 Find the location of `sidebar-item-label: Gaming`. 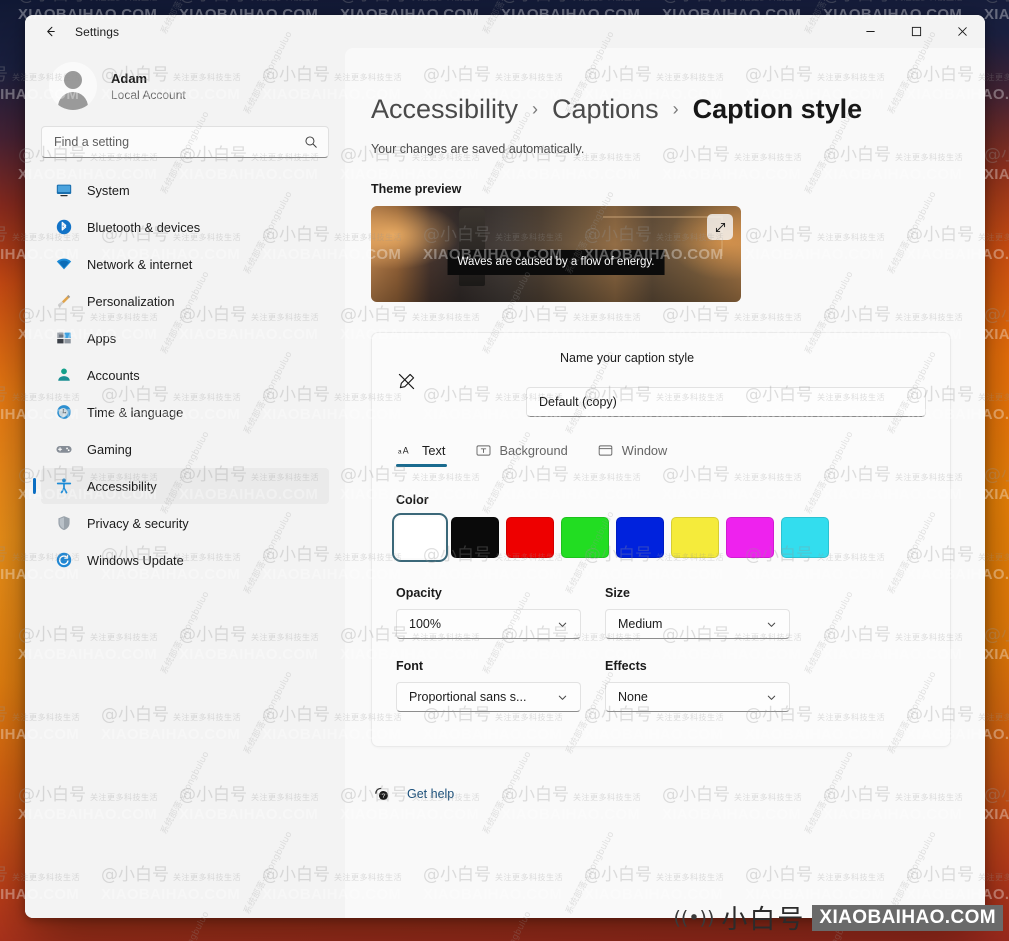

sidebar-item-label: Gaming is located at coordinates (109, 449).